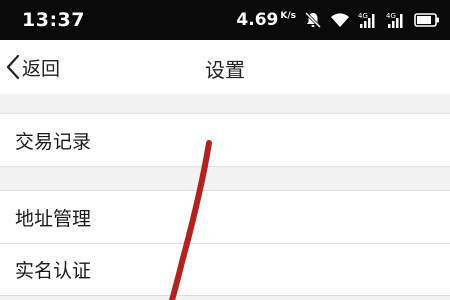 This screenshot has width=450, height=300. I want to click on signal-4g-icon-1: 4G, so click(368, 20).